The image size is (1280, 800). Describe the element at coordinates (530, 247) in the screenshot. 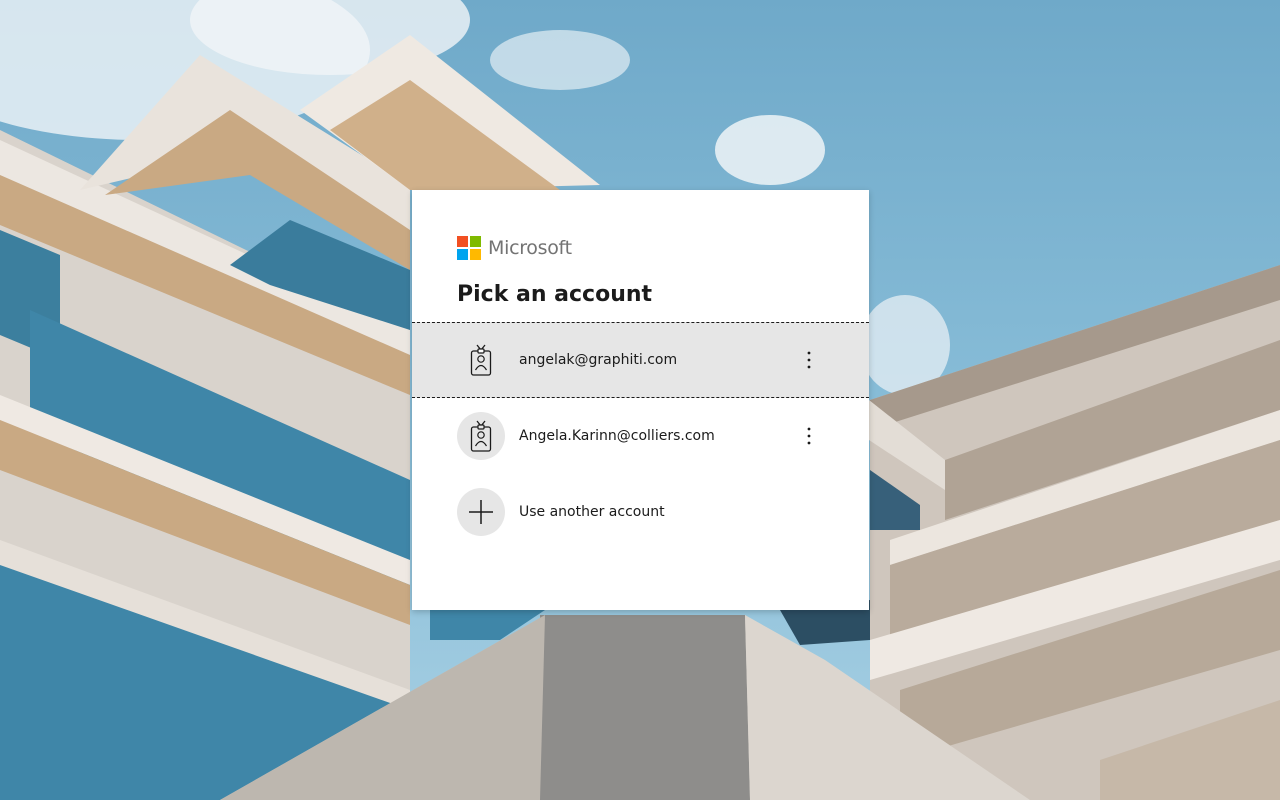

I see `brand-name: Microsoft` at that location.